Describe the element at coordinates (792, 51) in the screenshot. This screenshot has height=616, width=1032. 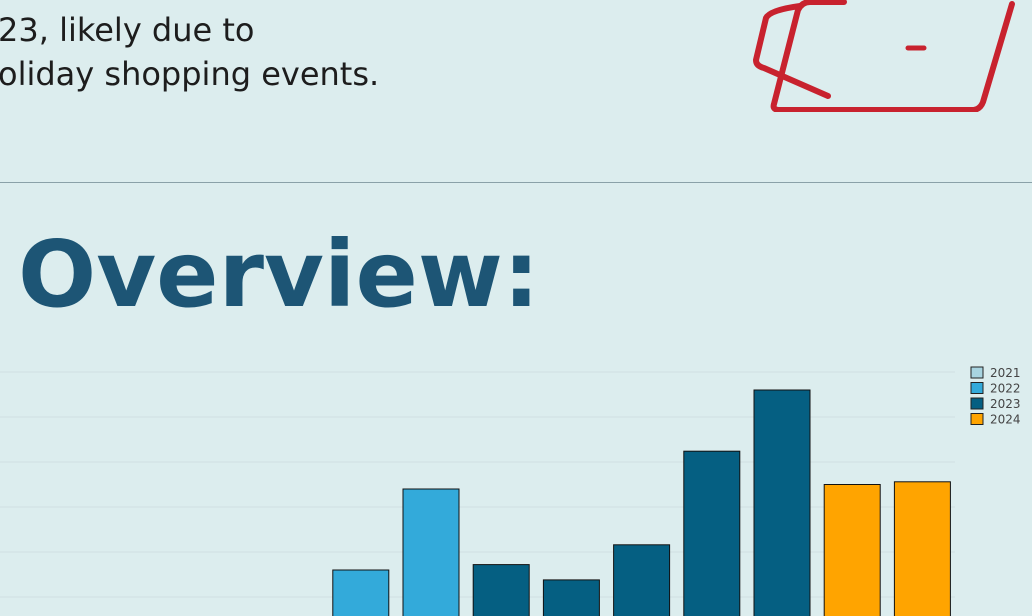
I see `laptop-base` at that location.